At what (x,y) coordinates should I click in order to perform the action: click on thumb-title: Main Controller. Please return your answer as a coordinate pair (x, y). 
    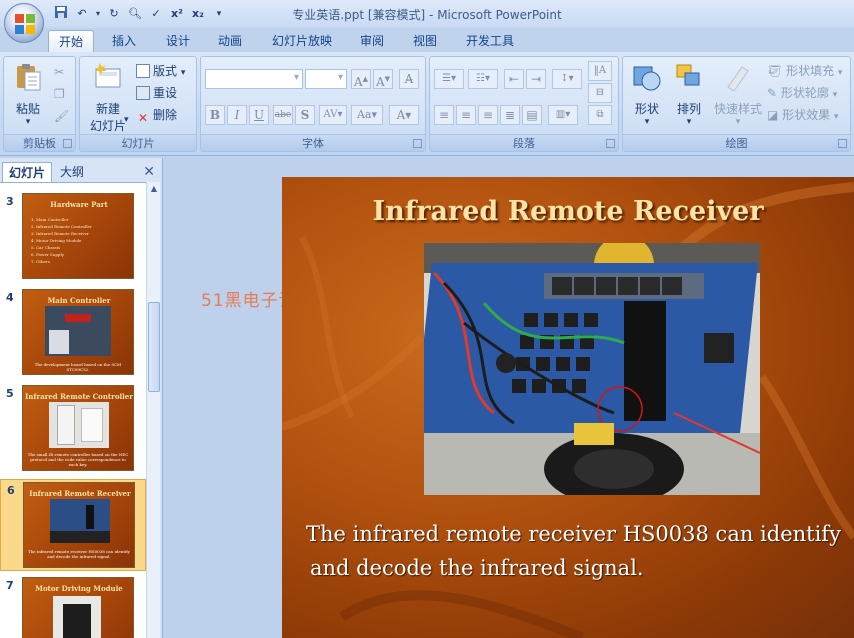
    Looking at the image, I should click on (79, 300).